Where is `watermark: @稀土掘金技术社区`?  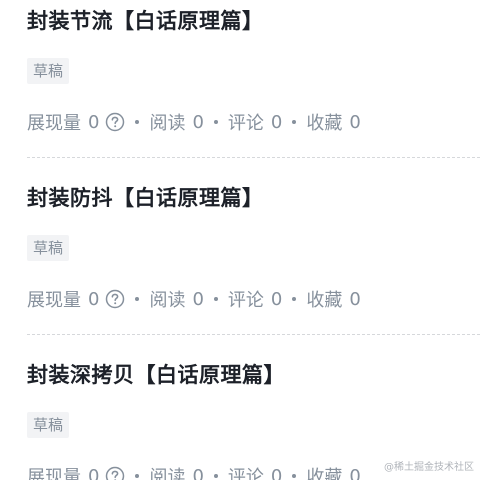
watermark: @稀土掘金技术社区 is located at coordinates (429, 467).